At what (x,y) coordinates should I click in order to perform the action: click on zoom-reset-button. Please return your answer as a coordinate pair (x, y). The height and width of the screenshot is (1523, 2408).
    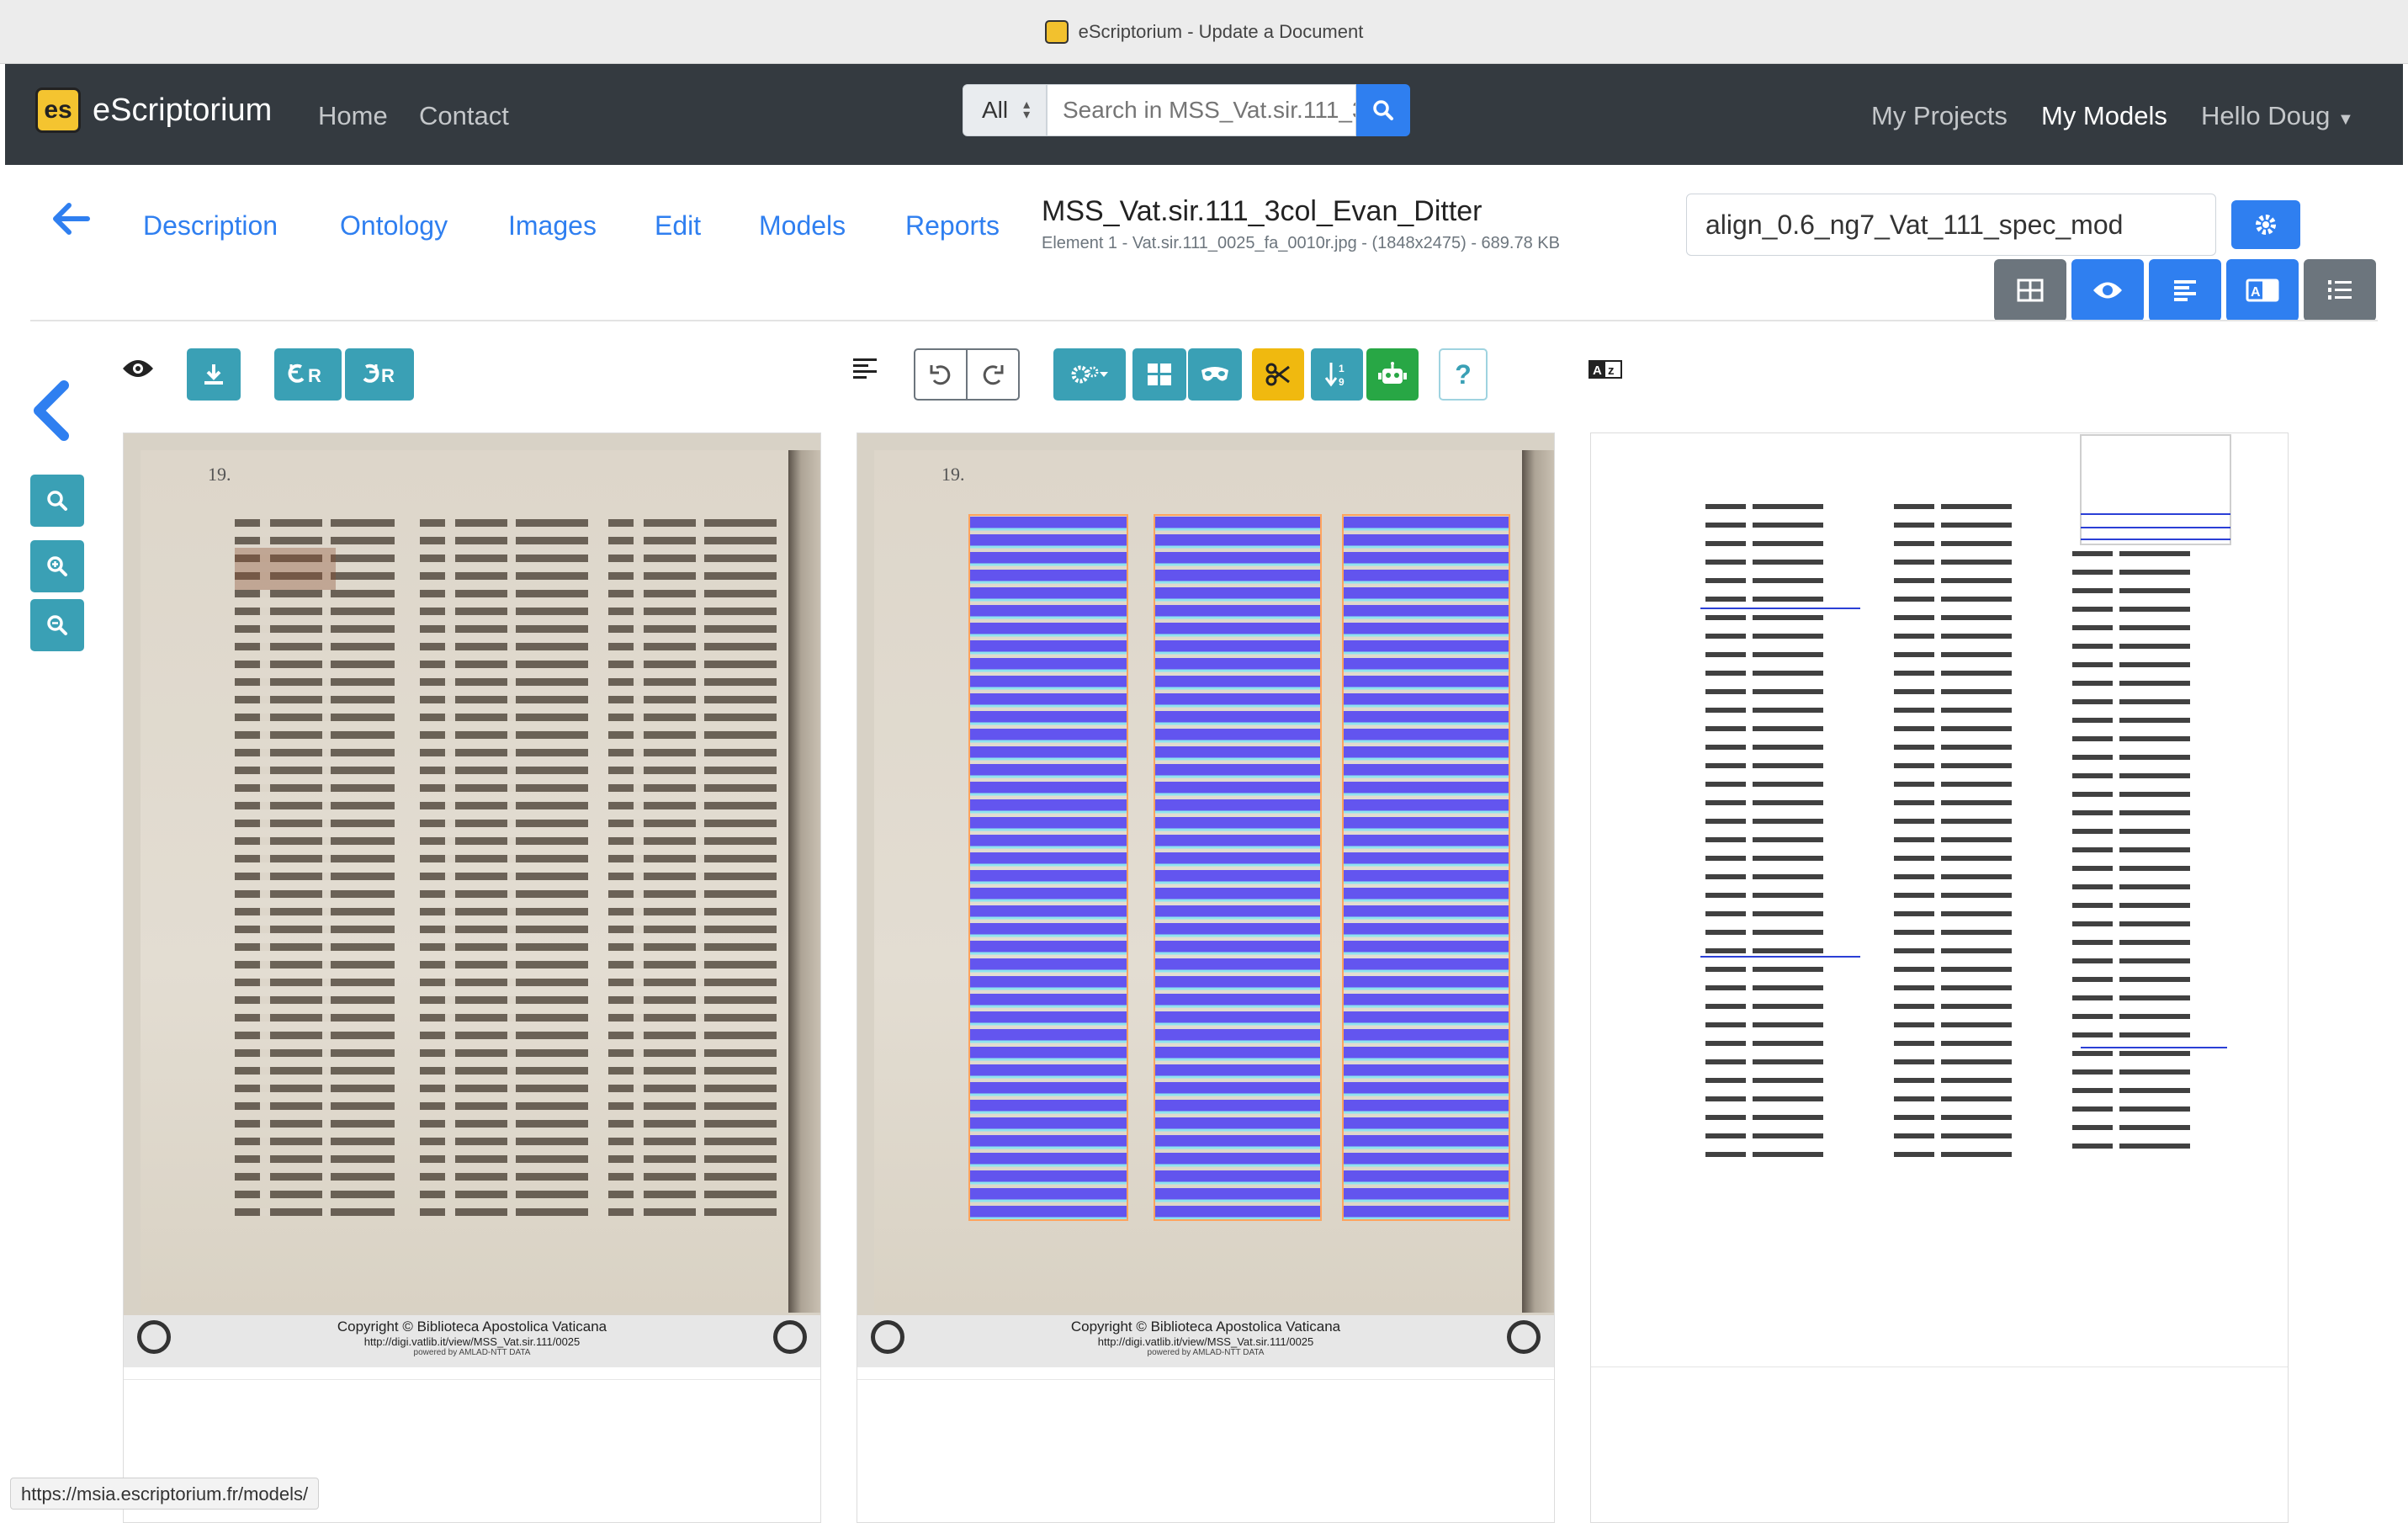
    Looking at the image, I should click on (57, 501).